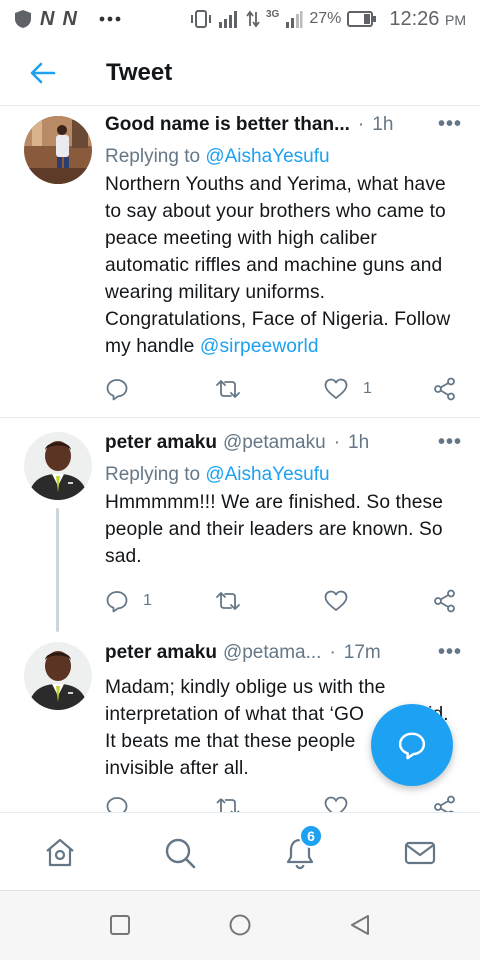 The height and width of the screenshot is (960, 480). I want to click on battery-icon, so click(362, 19).